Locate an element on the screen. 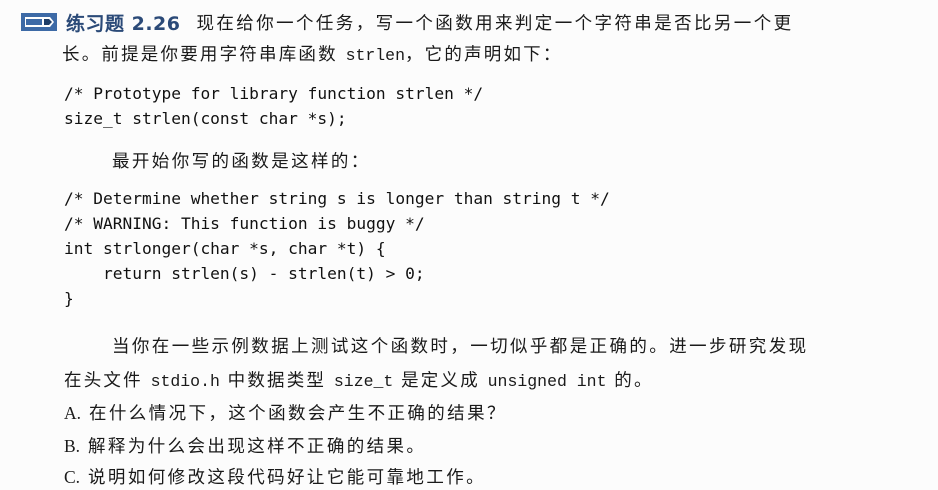  intro-text: 最开始你写的函数是这样的： is located at coordinates (241, 162).